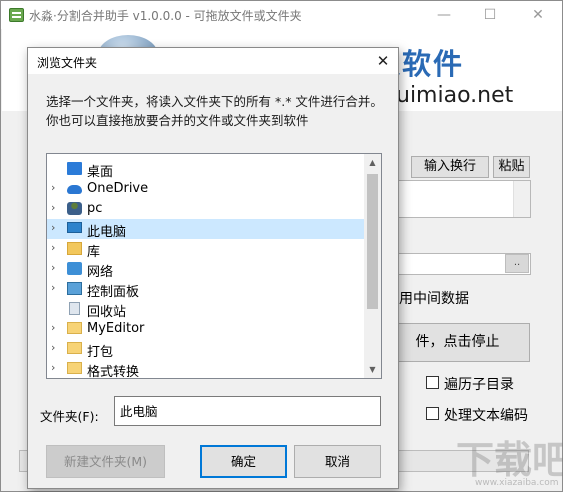  I want to click on folder-path-input: 此电脑, so click(247, 411).